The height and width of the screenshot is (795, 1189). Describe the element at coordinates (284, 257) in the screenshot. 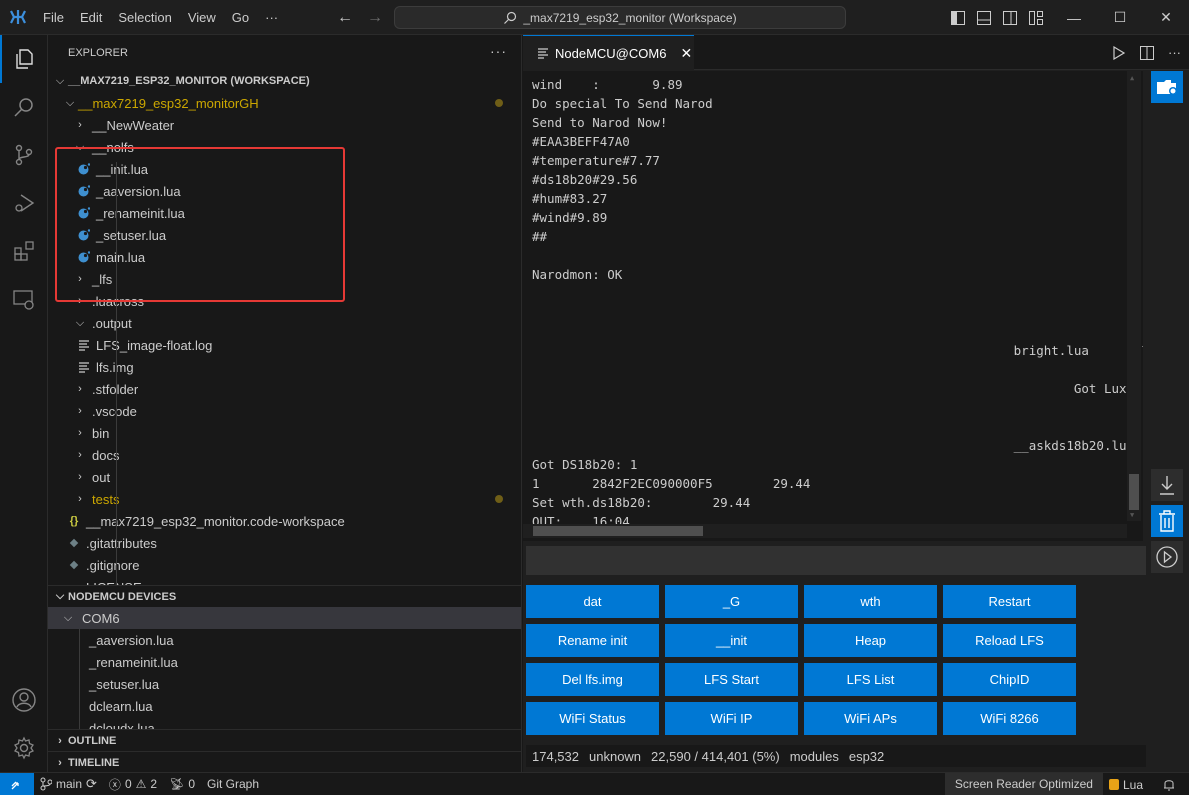

I see `tree-item: main.lua` at that location.